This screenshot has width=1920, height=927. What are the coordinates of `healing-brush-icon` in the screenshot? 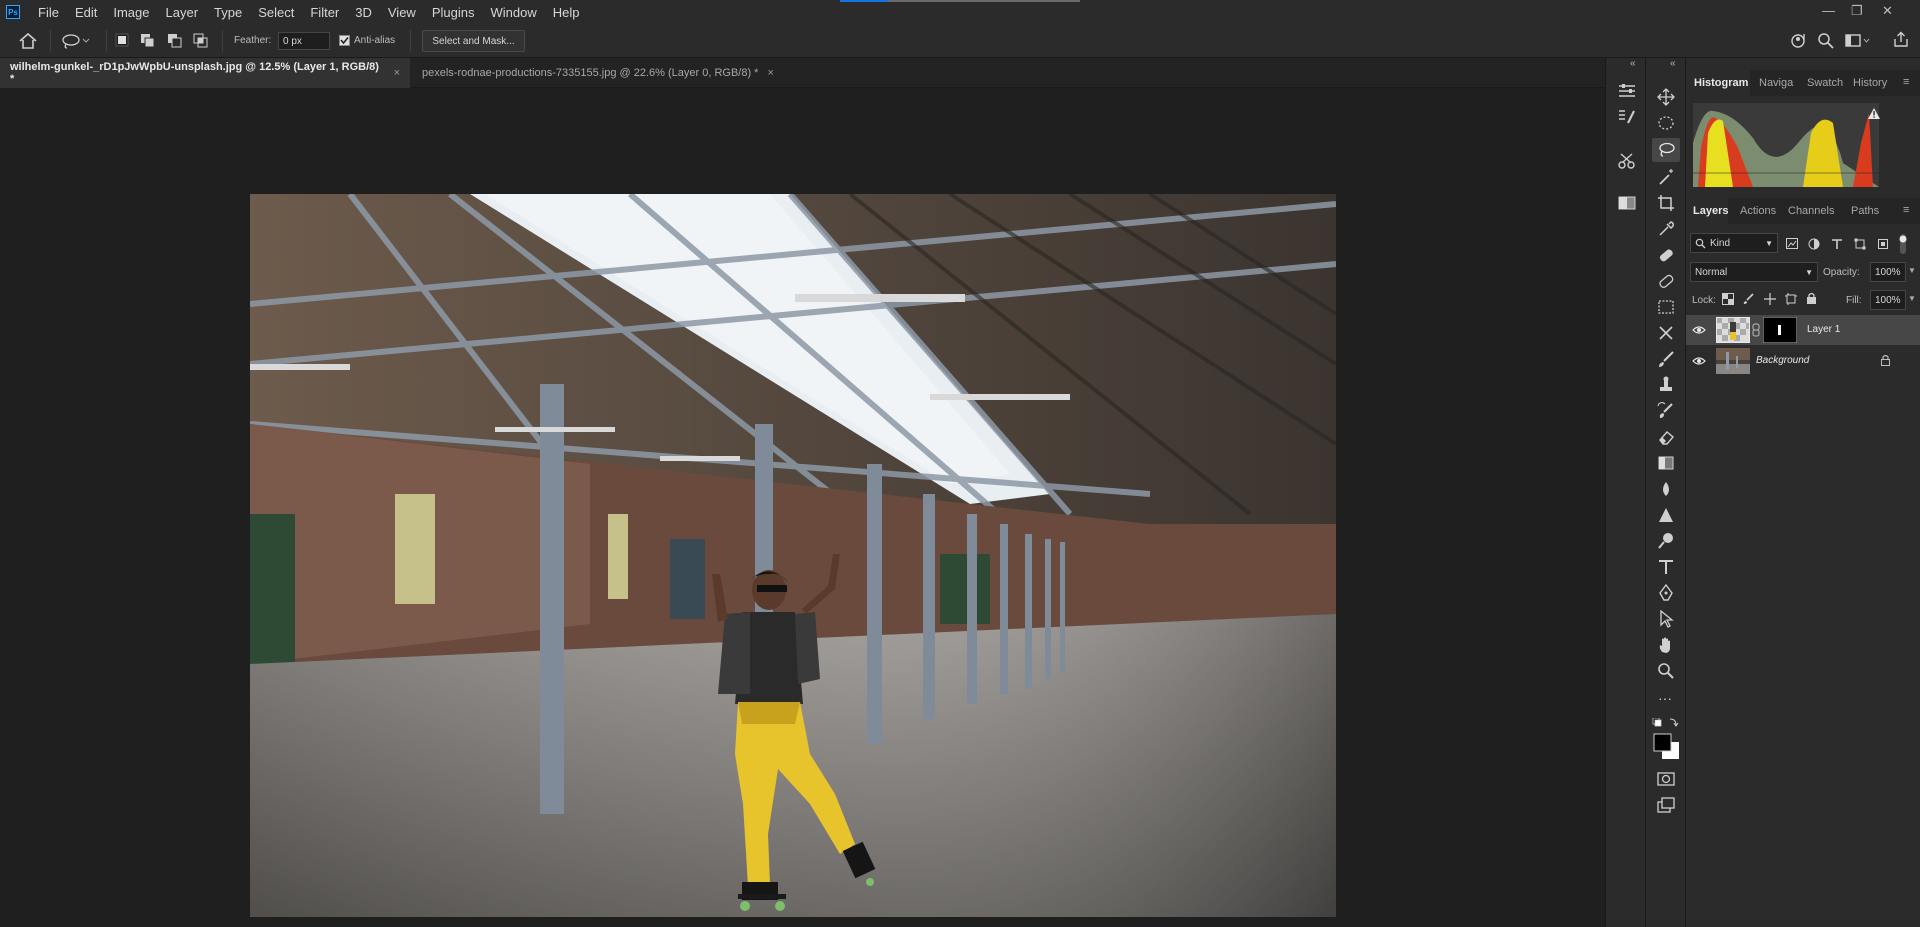 It's located at (1666, 281).